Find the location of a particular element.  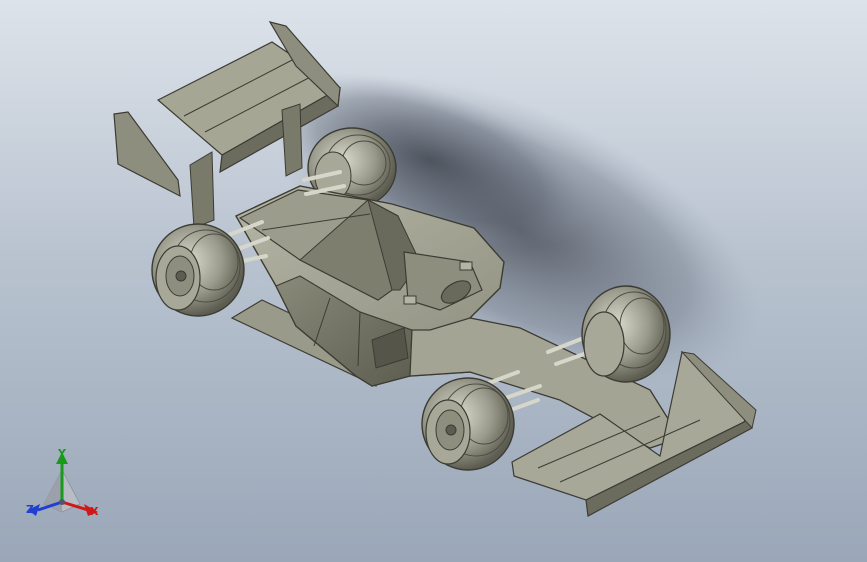

front-right-wheel is located at coordinates (626, 334).